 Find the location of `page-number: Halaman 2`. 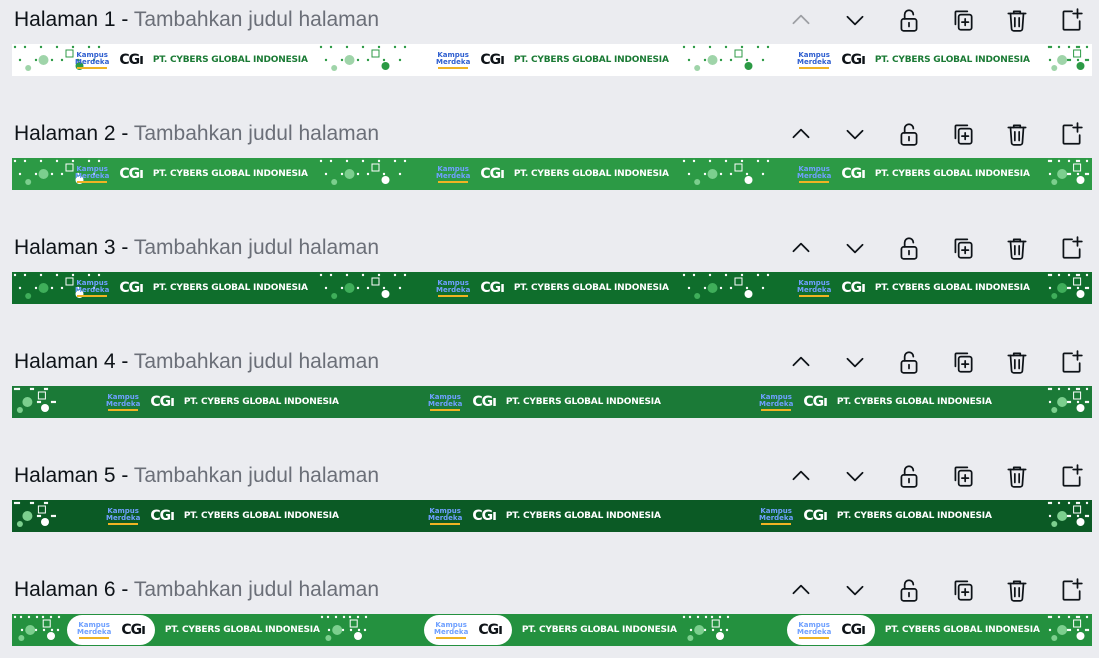

page-number: Halaman 2 is located at coordinates (65, 133).